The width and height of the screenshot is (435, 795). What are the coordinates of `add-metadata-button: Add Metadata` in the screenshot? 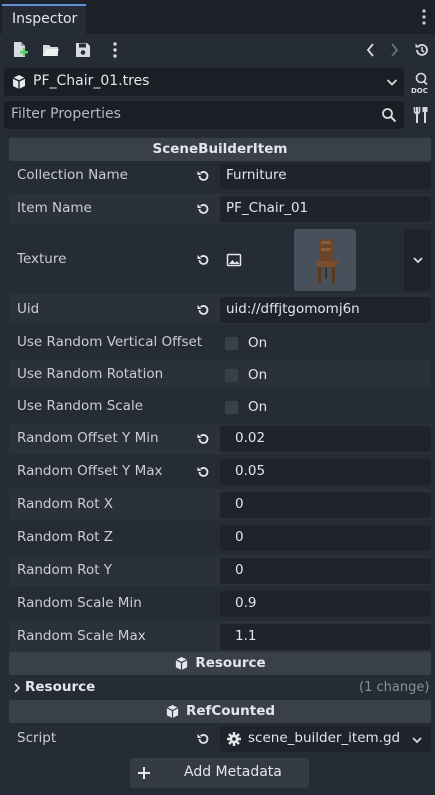 It's located at (219, 773).